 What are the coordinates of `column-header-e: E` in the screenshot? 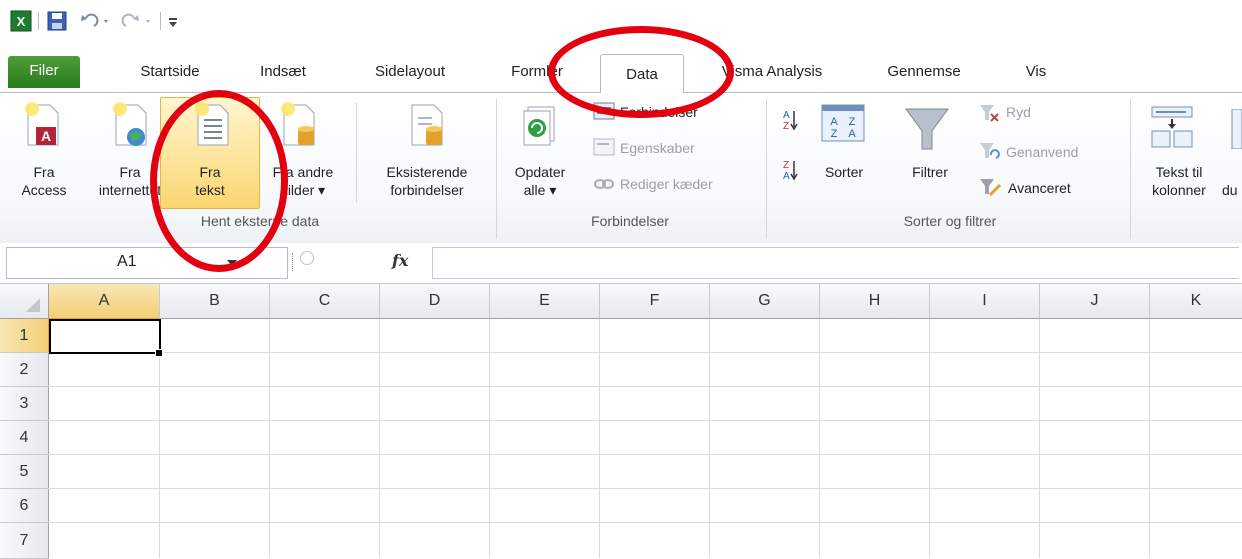 It's located at (545, 301).